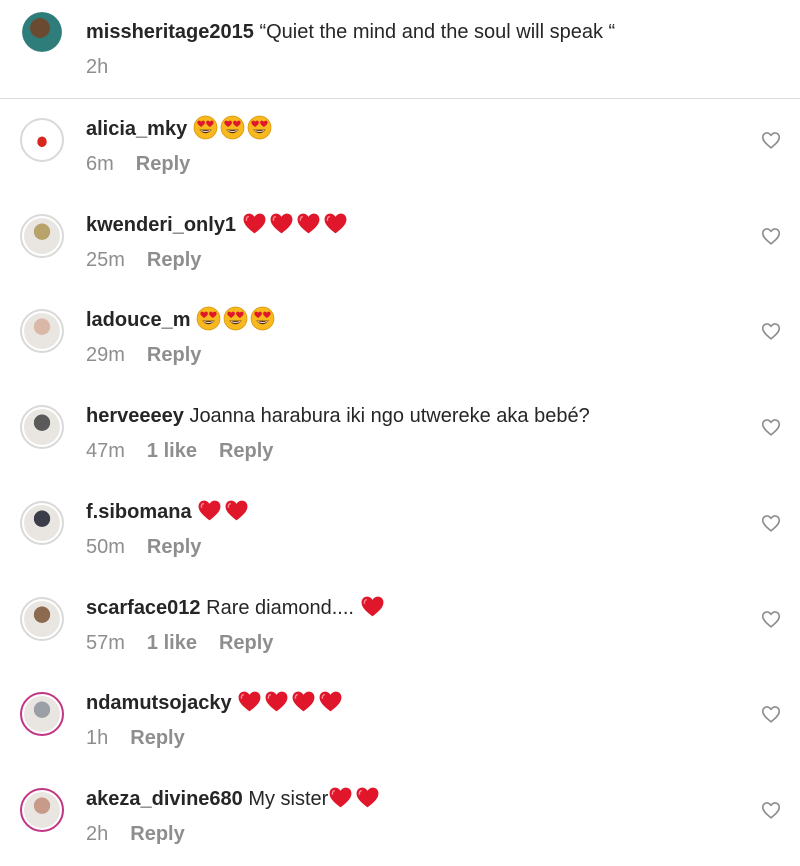  I want to click on comment-meta: 25m Reply, so click(154, 260).